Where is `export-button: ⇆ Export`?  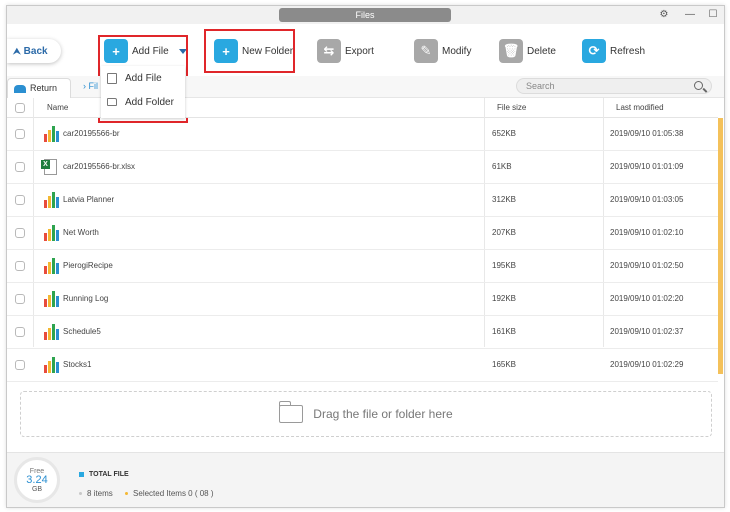
export-button: ⇆ Export is located at coordinates (345, 51).